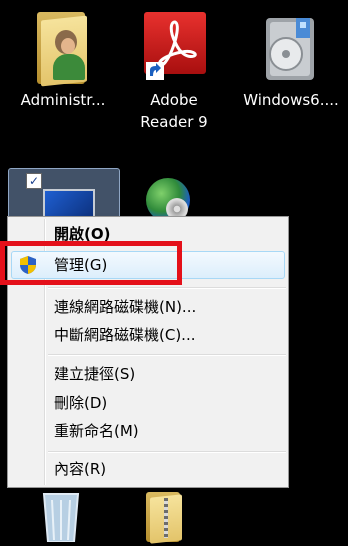 The height and width of the screenshot is (546, 348). I want to click on desktop-icon-recycle-bin, so click(61, 517).